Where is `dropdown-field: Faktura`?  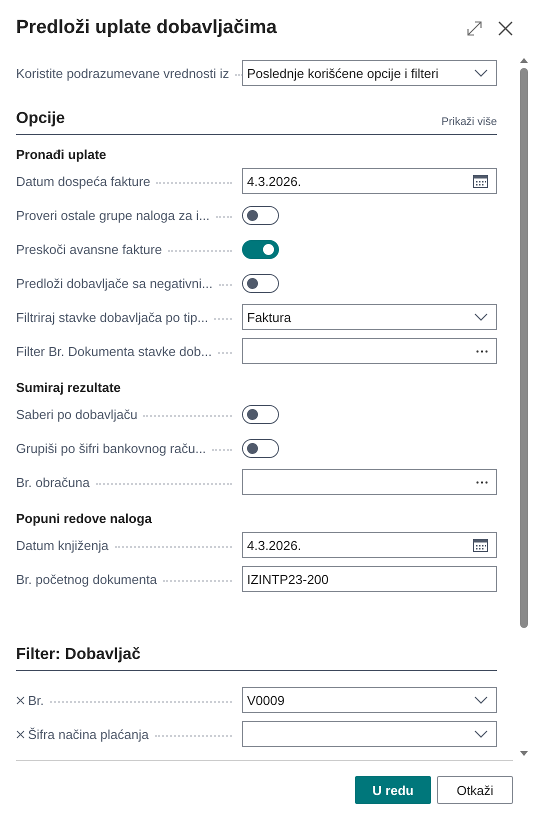 dropdown-field: Faktura is located at coordinates (369, 317).